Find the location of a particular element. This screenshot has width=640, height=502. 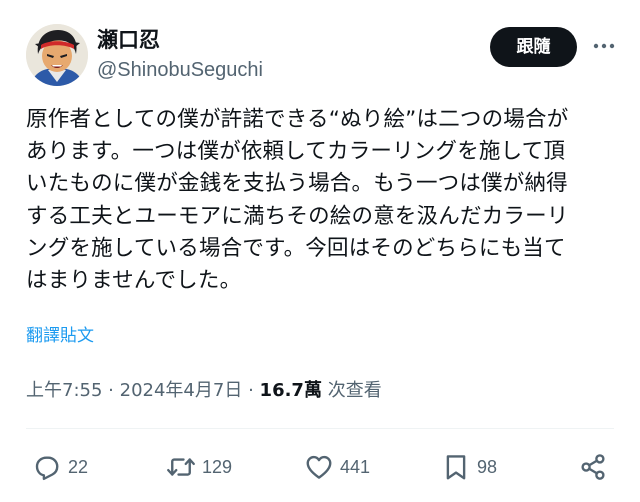

reply-count: 22 is located at coordinates (78, 466).